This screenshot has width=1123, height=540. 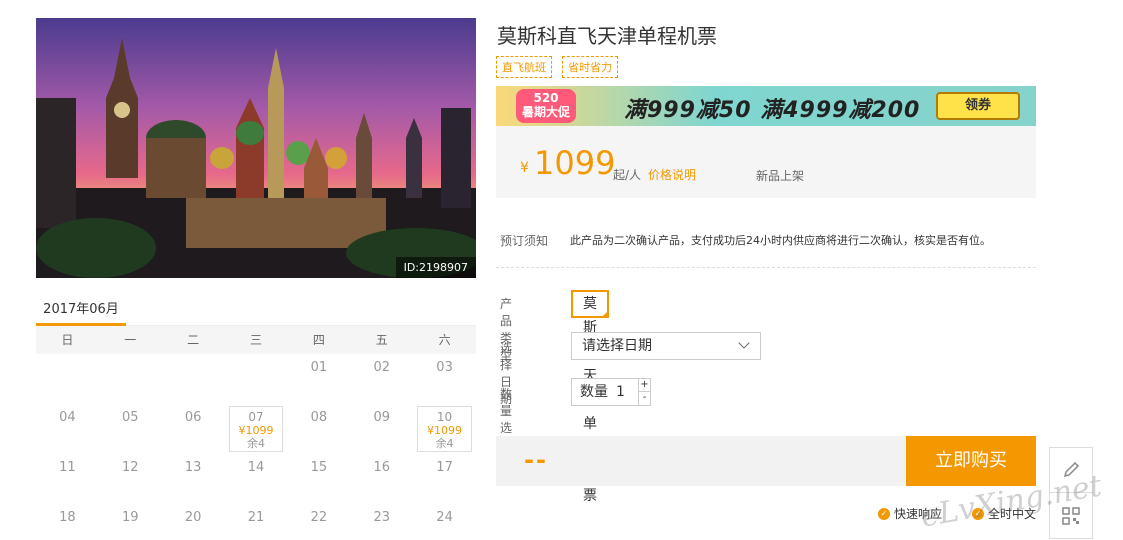 I want to click on quantity-minus-button: -, so click(x=644, y=398).